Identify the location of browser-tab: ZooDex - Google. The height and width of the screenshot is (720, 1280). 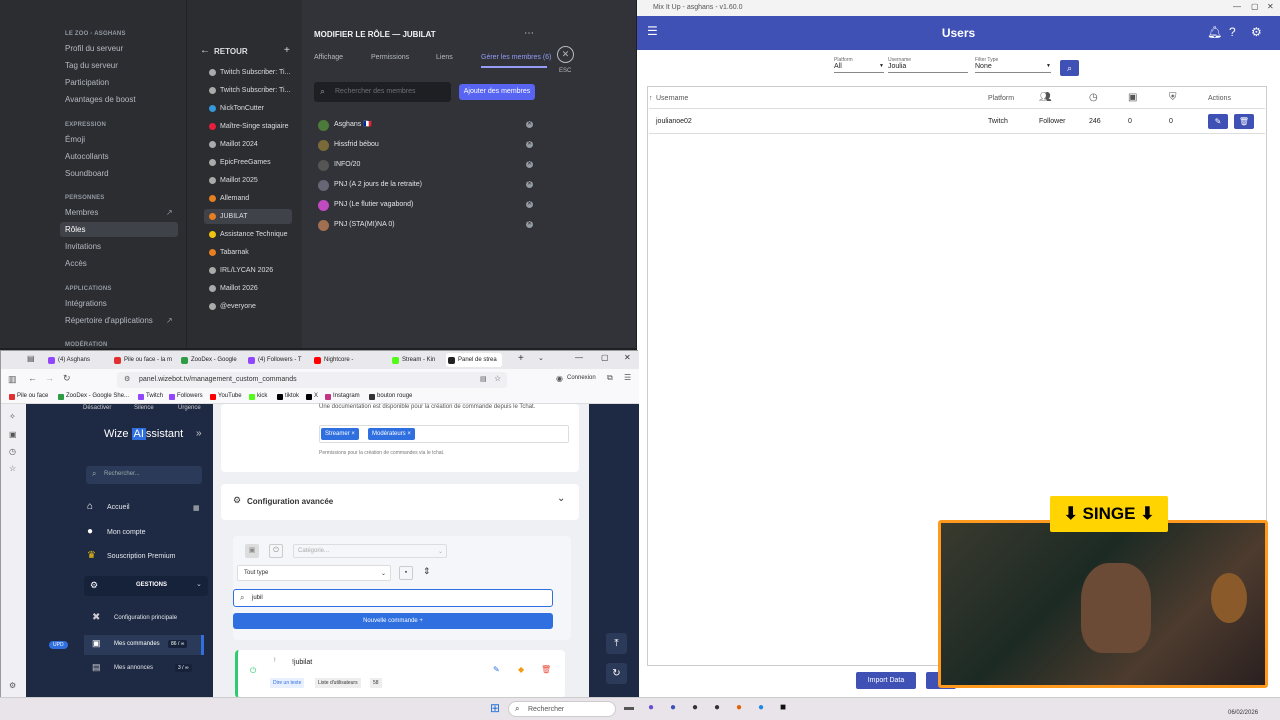
(211, 360).